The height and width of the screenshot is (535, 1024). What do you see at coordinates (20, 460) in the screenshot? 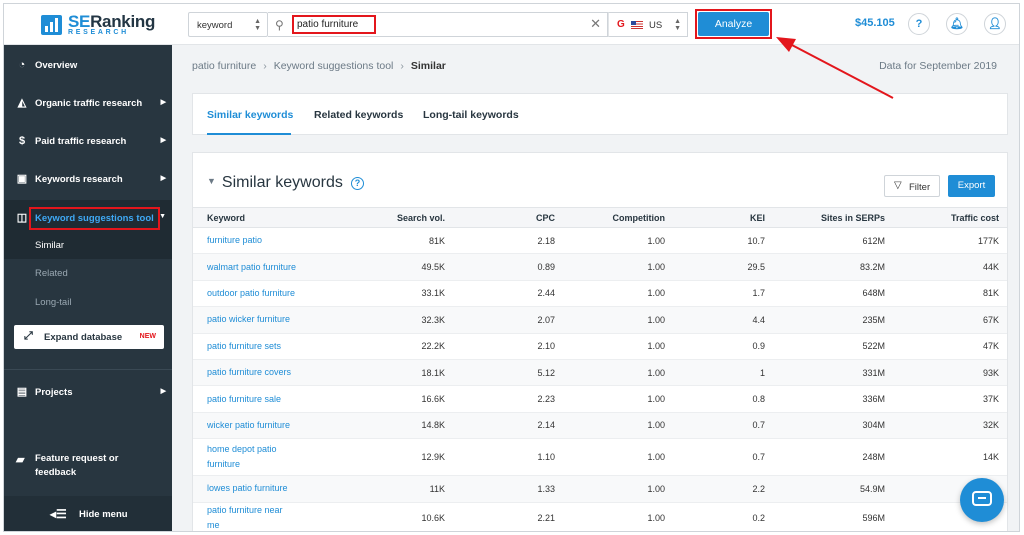
I see `chat-icon: ▰` at bounding box center [20, 460].